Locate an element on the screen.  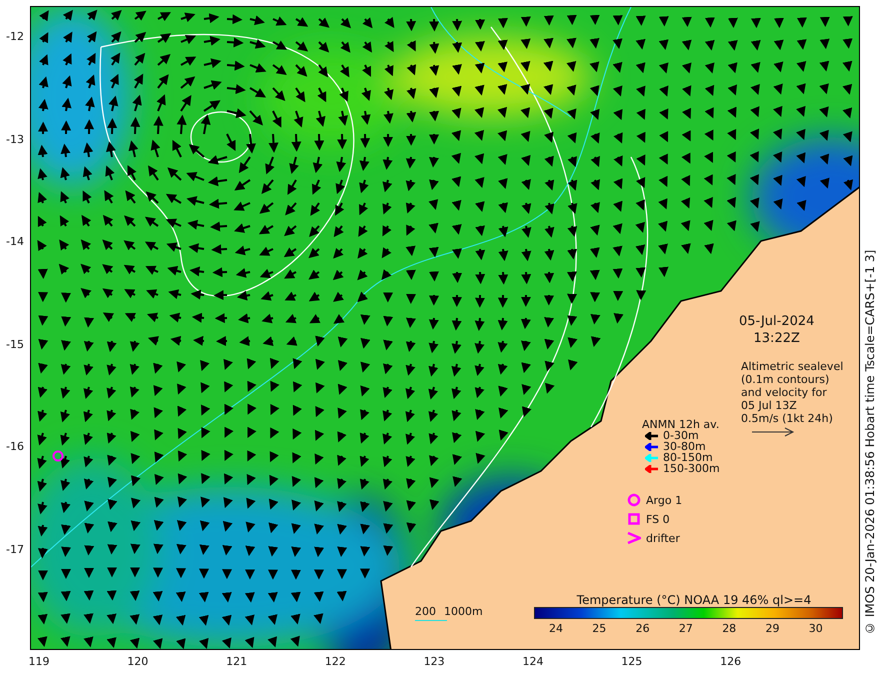
longitude-label: 125 is located at coordinates (631, 661).